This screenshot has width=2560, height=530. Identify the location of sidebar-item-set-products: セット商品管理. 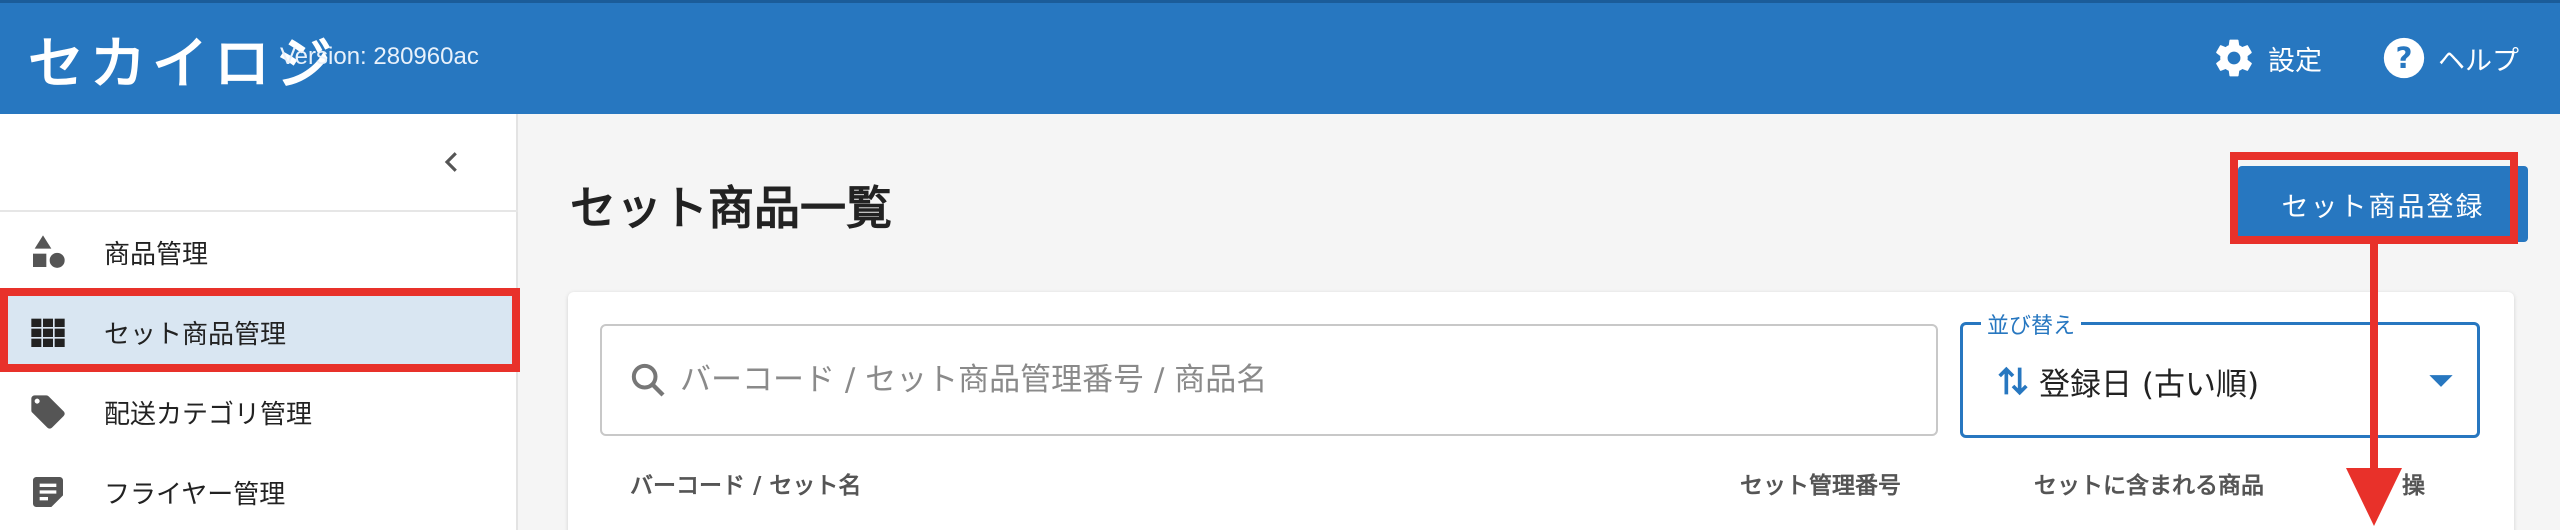
(259, 332).